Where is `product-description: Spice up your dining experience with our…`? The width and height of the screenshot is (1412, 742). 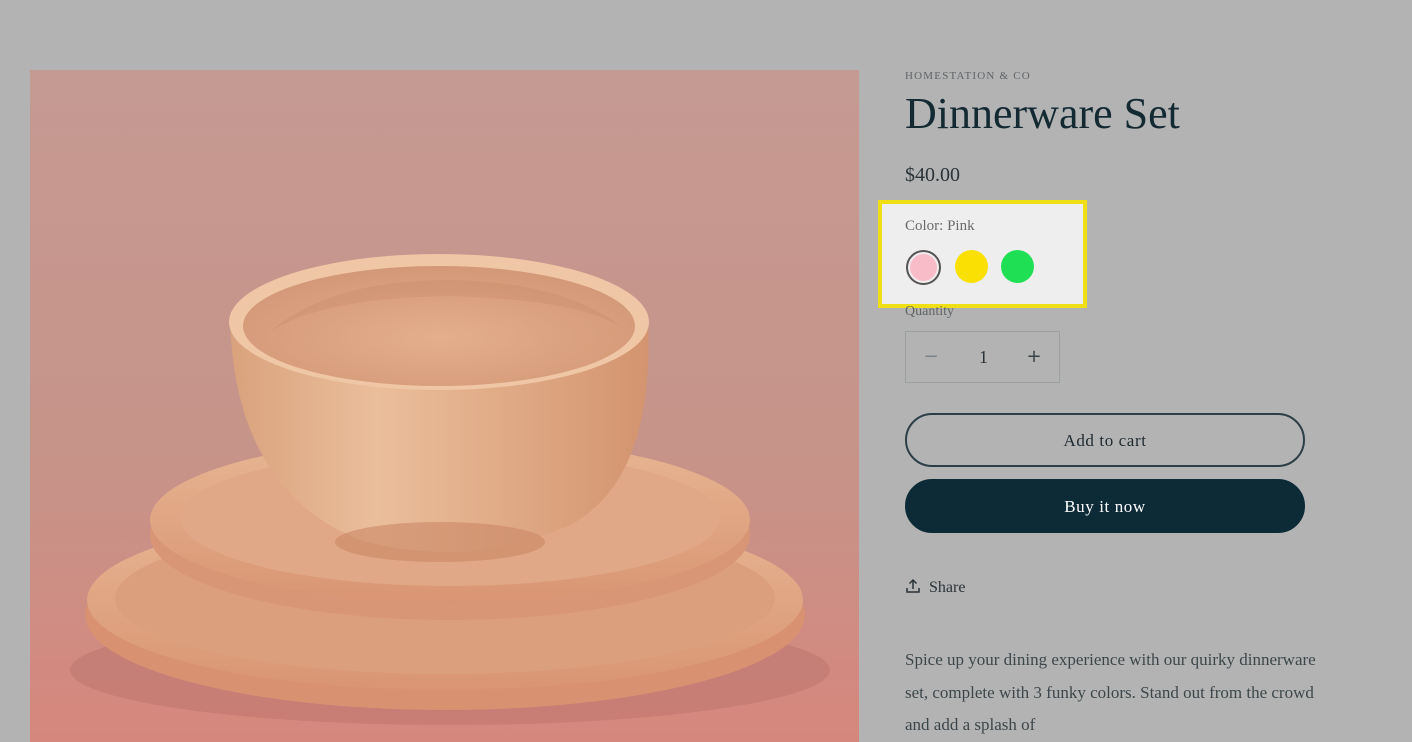
product-description: Spice up your dining experience with our… is located at coordinates (1110, 692).